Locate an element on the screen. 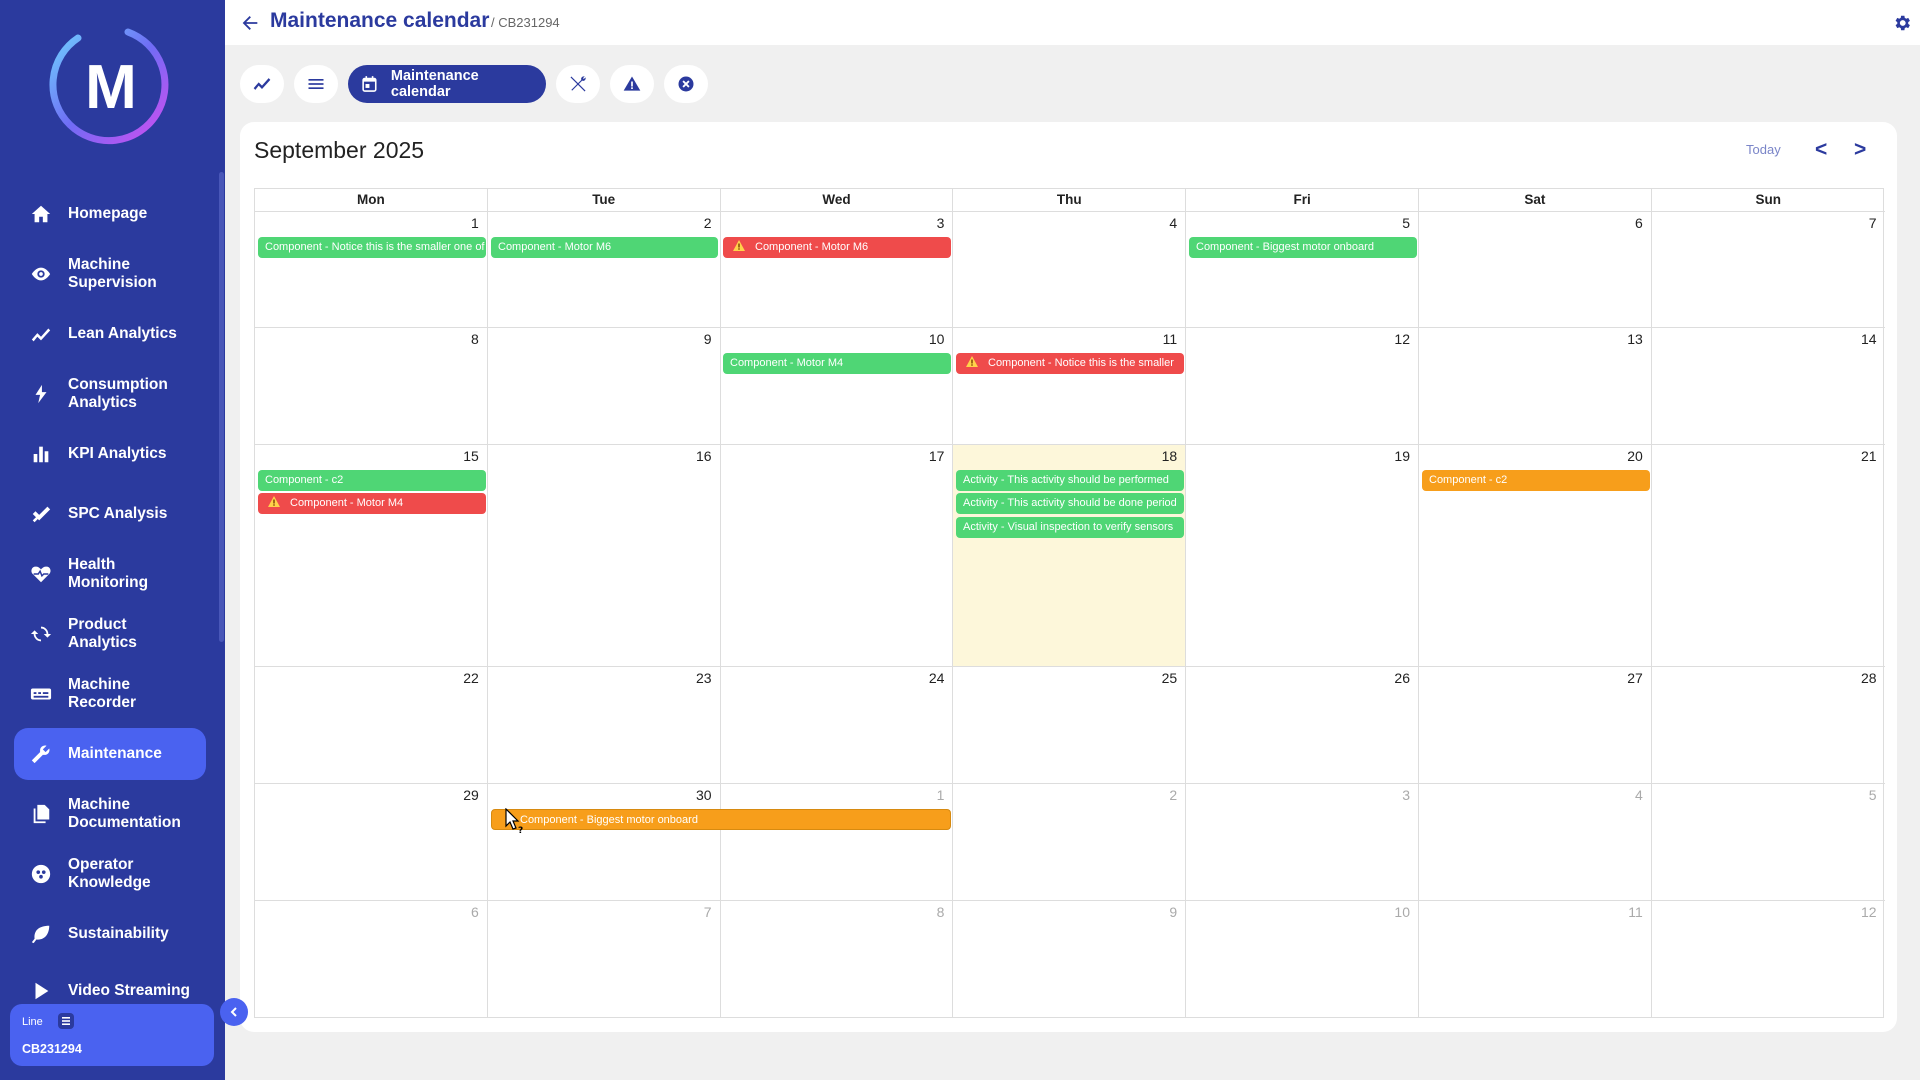 The height and width of the screenshot is (1080, 1920). day-cell: 5 is located at coordinates (1302, 269).